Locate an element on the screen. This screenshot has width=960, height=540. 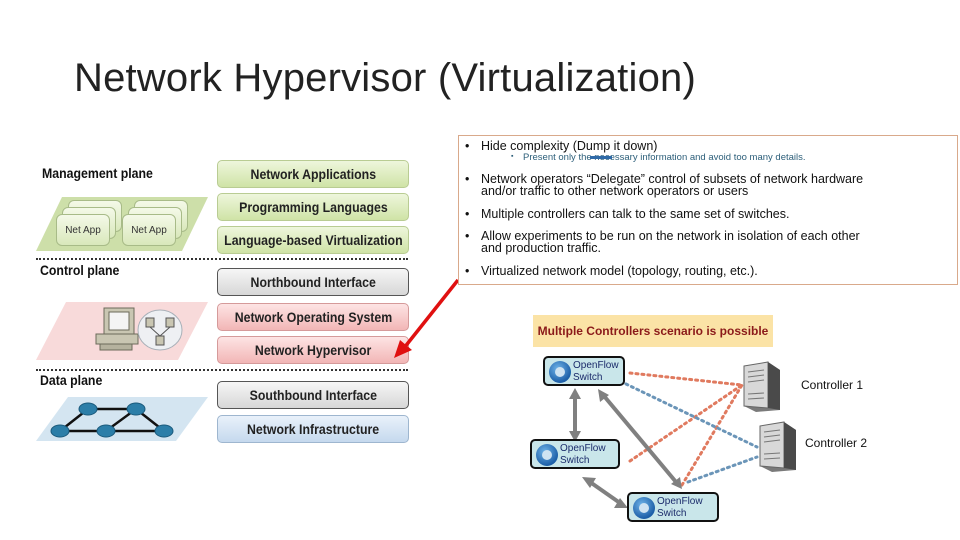
openflow-switch-1: OpenFlow Switch is located at coordinates (584, 371).